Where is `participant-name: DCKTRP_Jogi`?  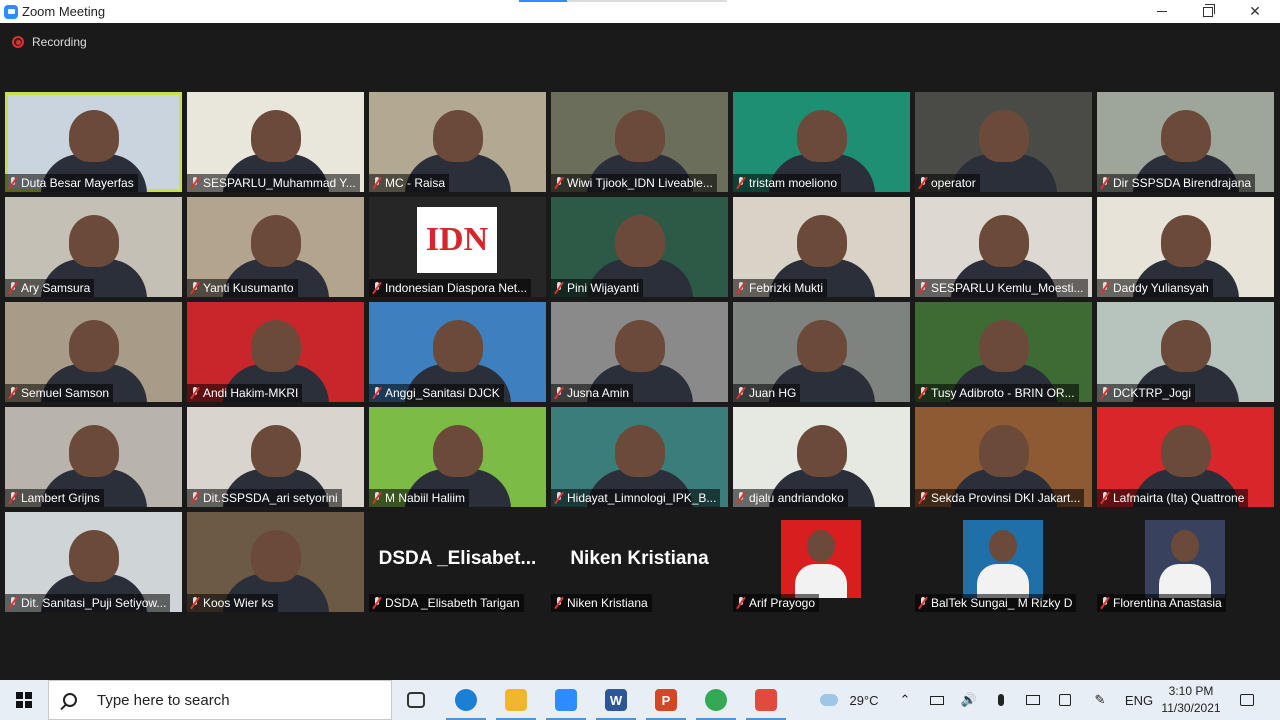
participant-name: DCKTRP_Jogi is located at coordinates (1146, 393).